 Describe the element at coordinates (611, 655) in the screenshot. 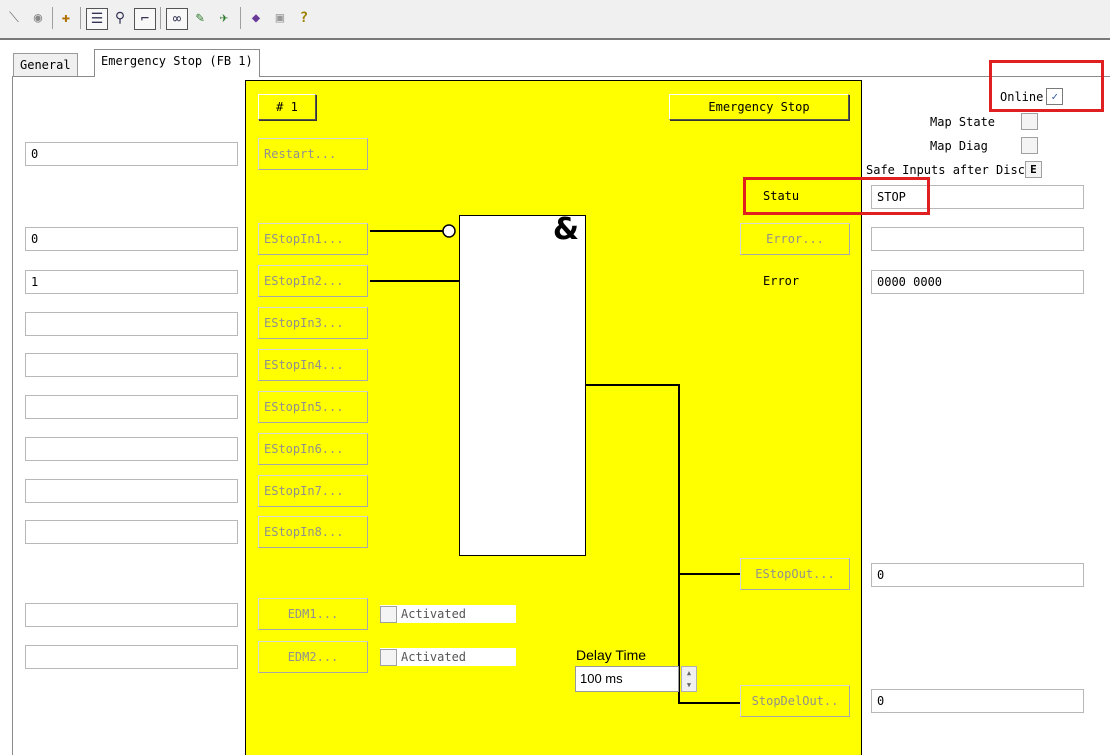

I see `delay-time-label: Delay Time` at that location.